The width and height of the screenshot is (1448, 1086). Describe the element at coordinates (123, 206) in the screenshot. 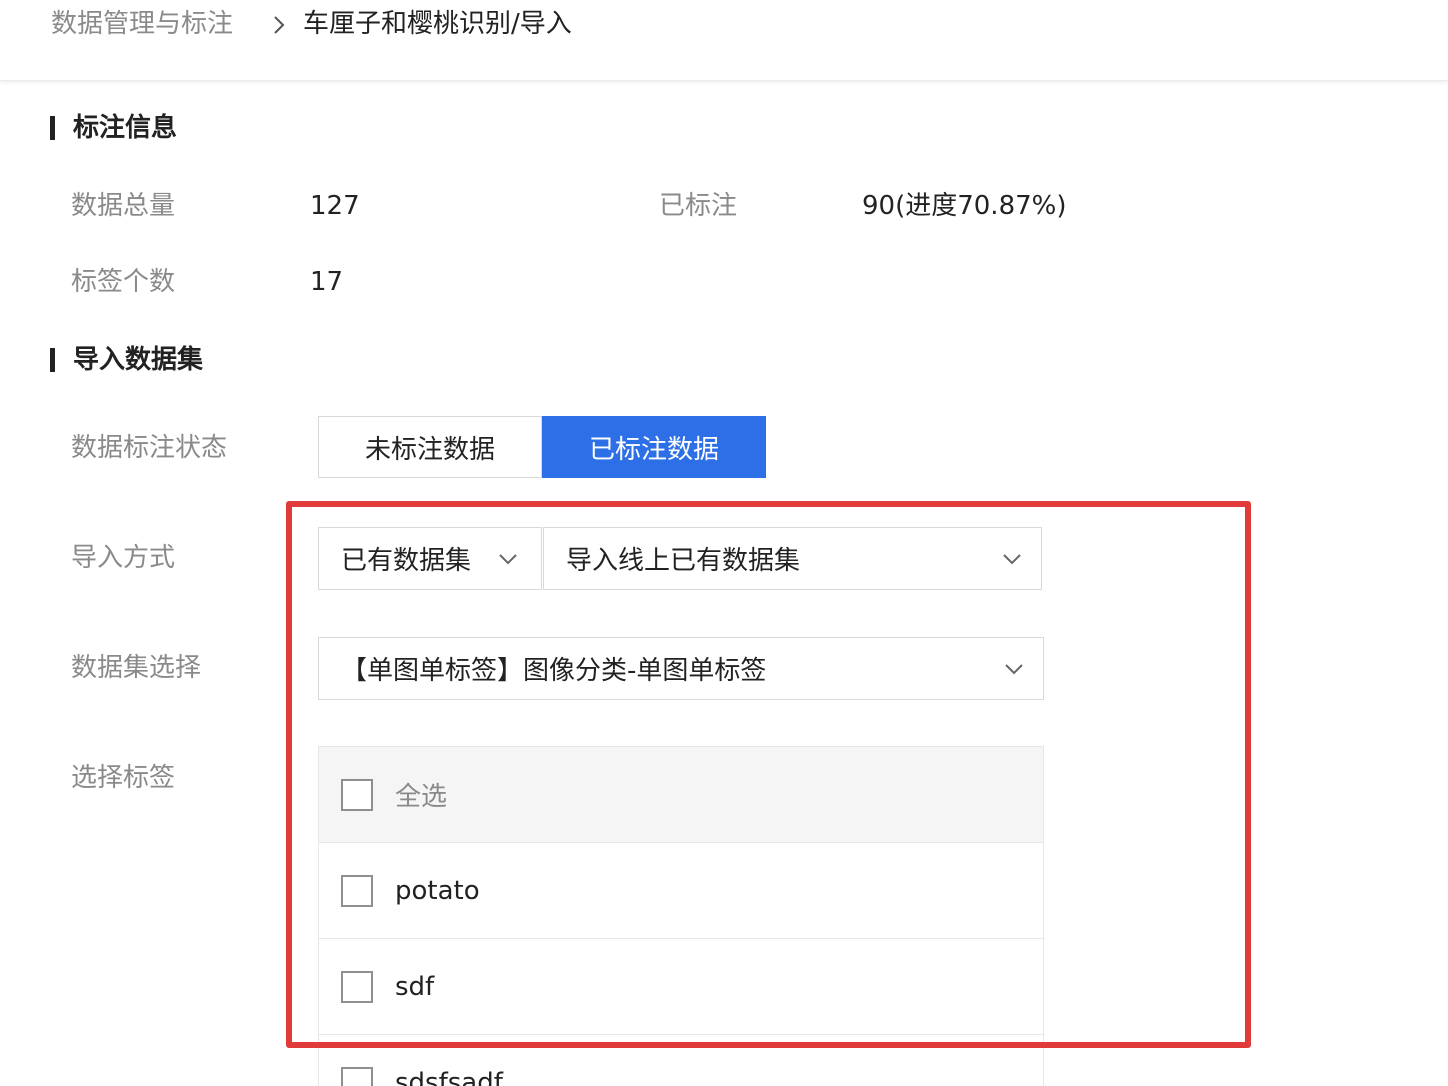

I see `total-label: 数据总量` at that location.